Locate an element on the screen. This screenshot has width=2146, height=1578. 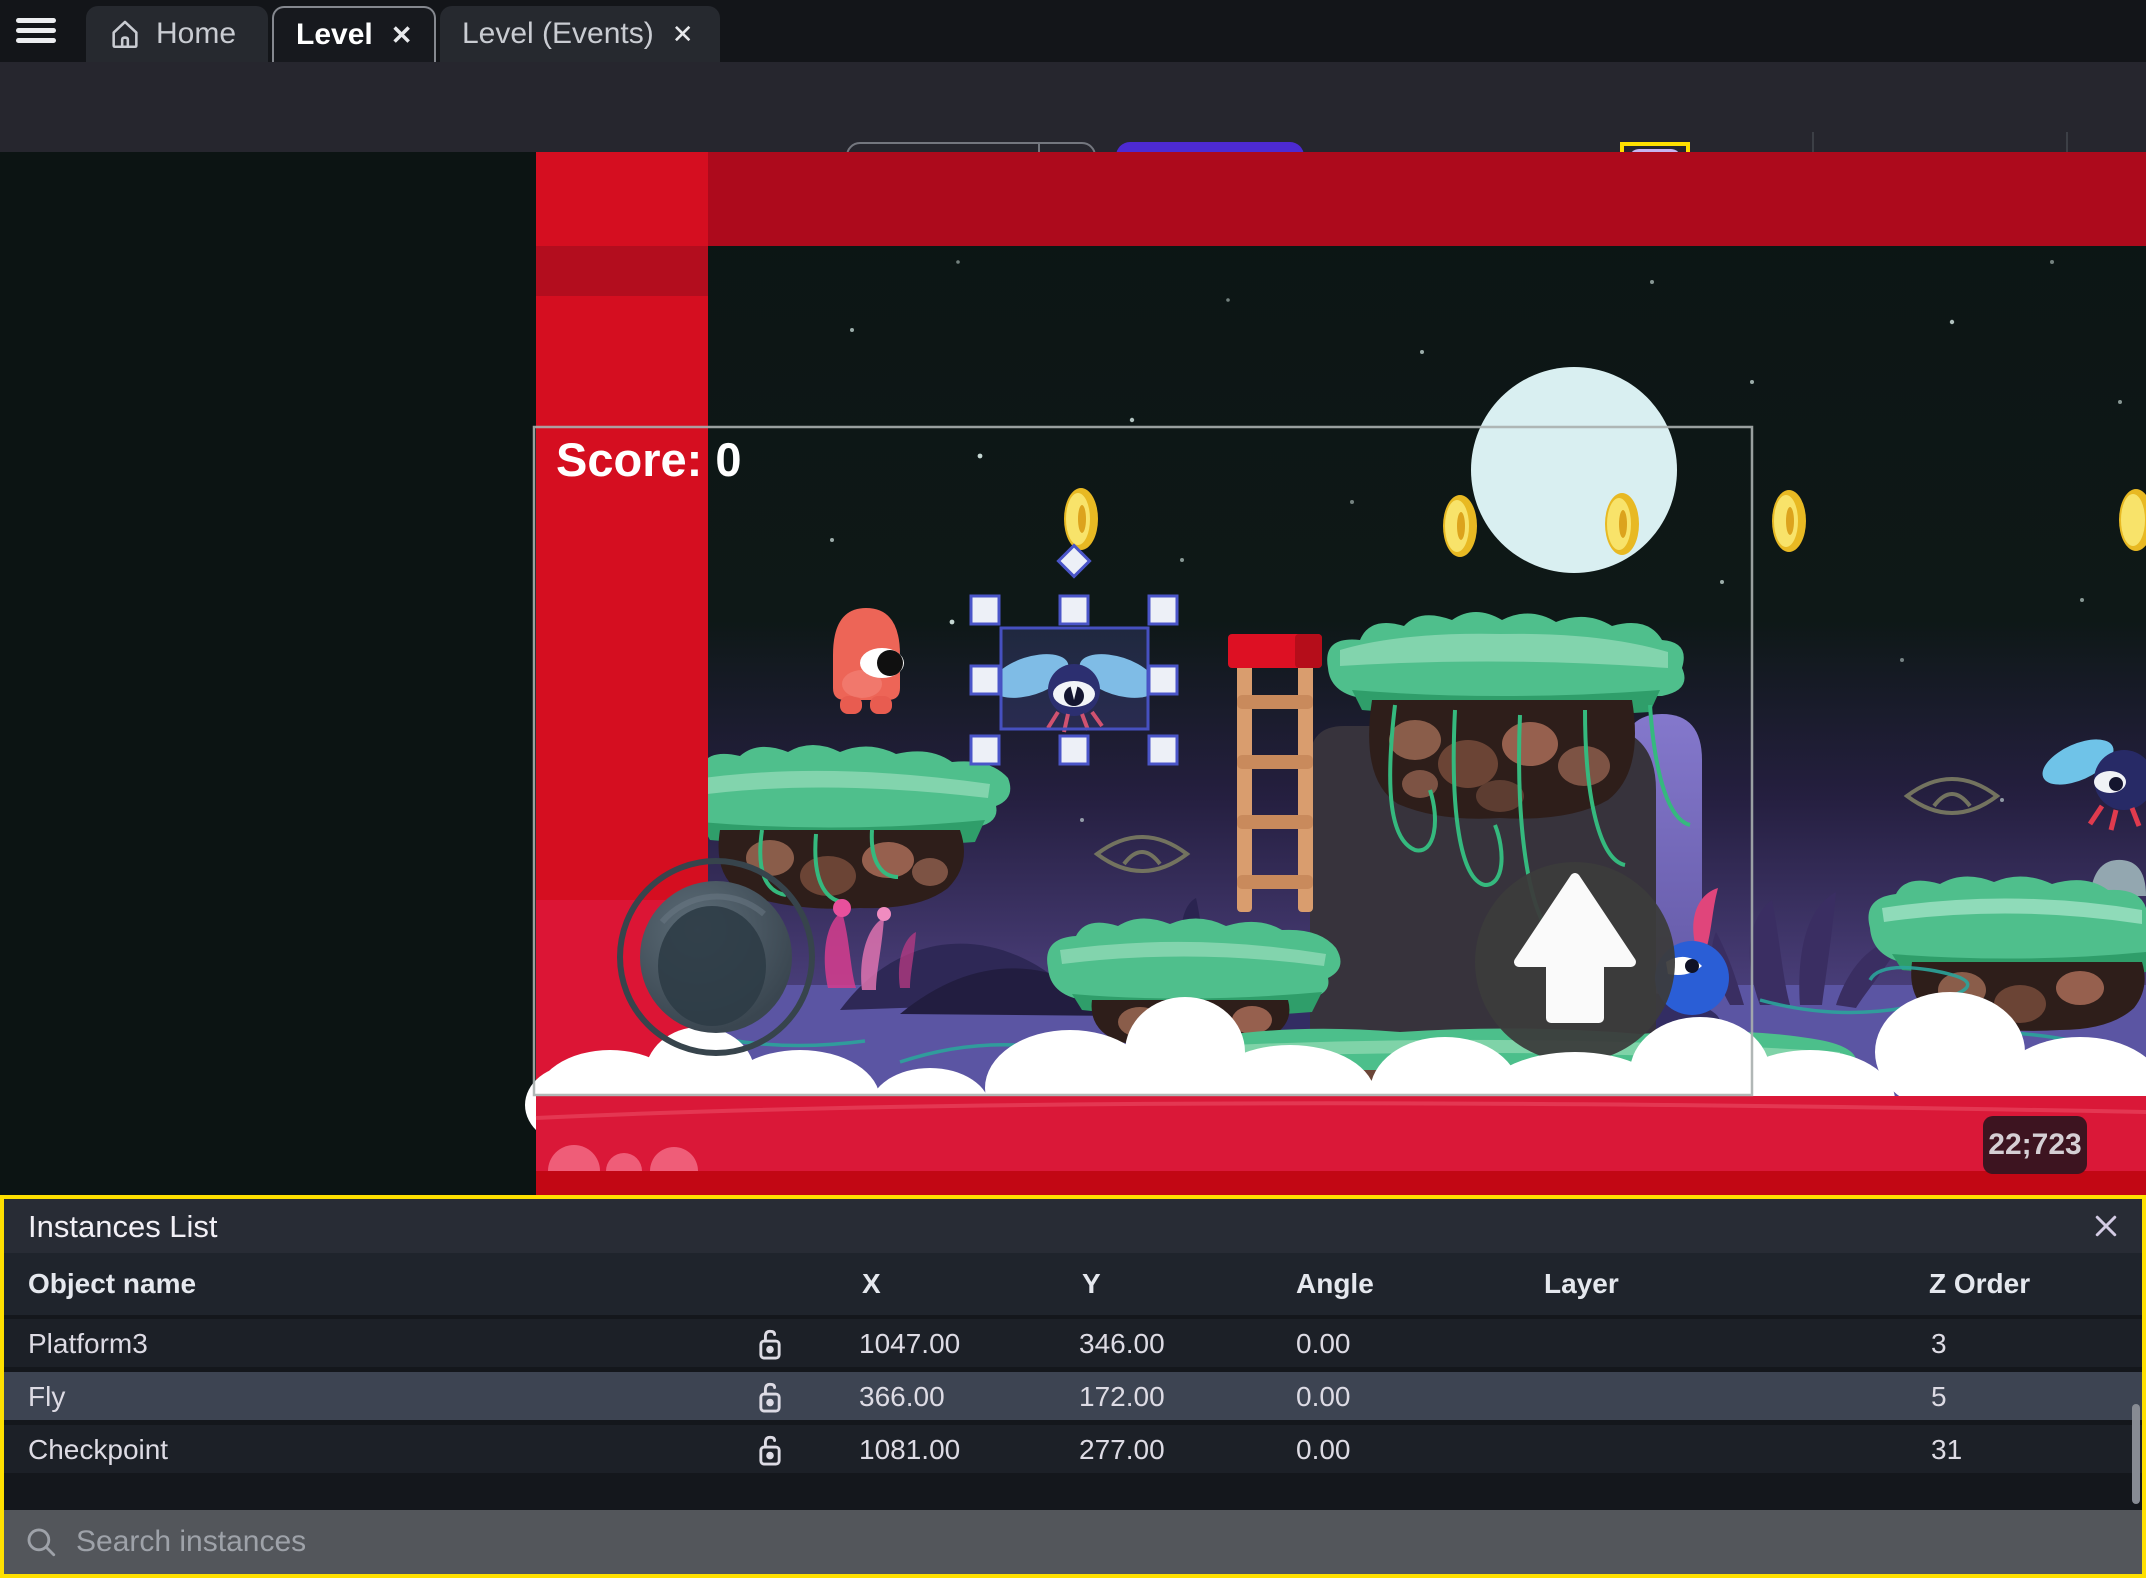
tab-bar: Home Level ✕ Level (Events) ✕ is located at coordinates (1073, 31).